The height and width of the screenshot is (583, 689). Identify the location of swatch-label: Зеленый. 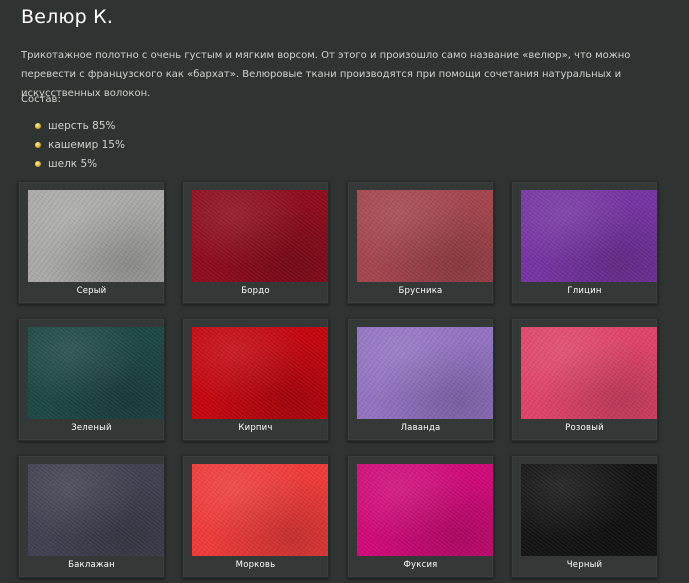
(91, 428).